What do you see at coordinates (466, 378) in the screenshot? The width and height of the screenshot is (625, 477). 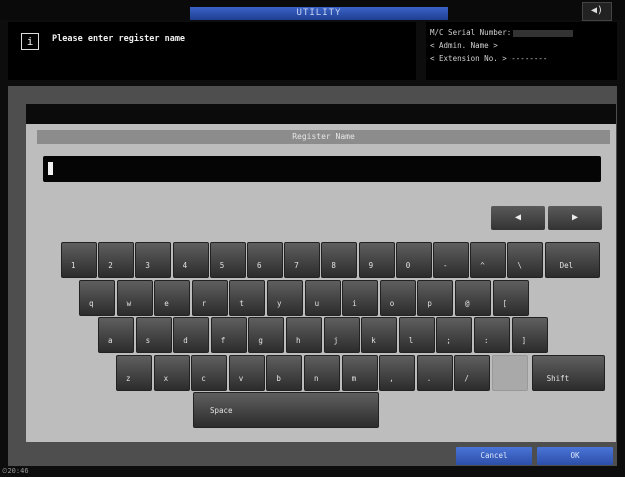 I see `key-label: /` at bounding box center [466, 378].